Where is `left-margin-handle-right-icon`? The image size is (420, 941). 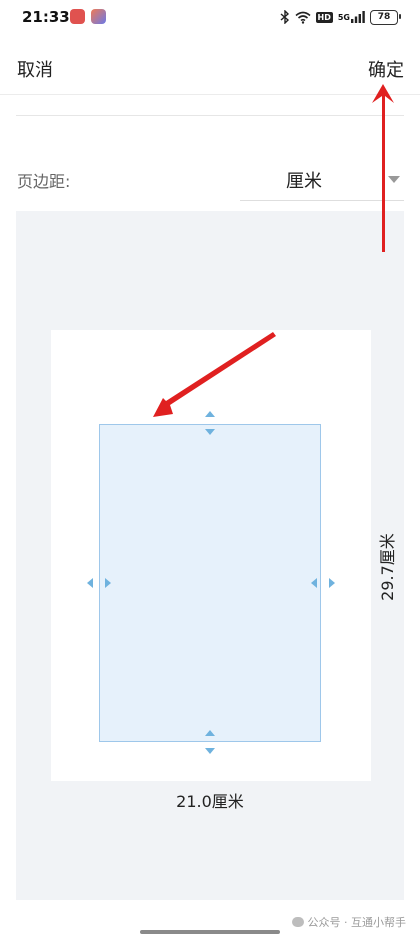 left-margin-handle-right-icon is located at coordinates (108, 583).